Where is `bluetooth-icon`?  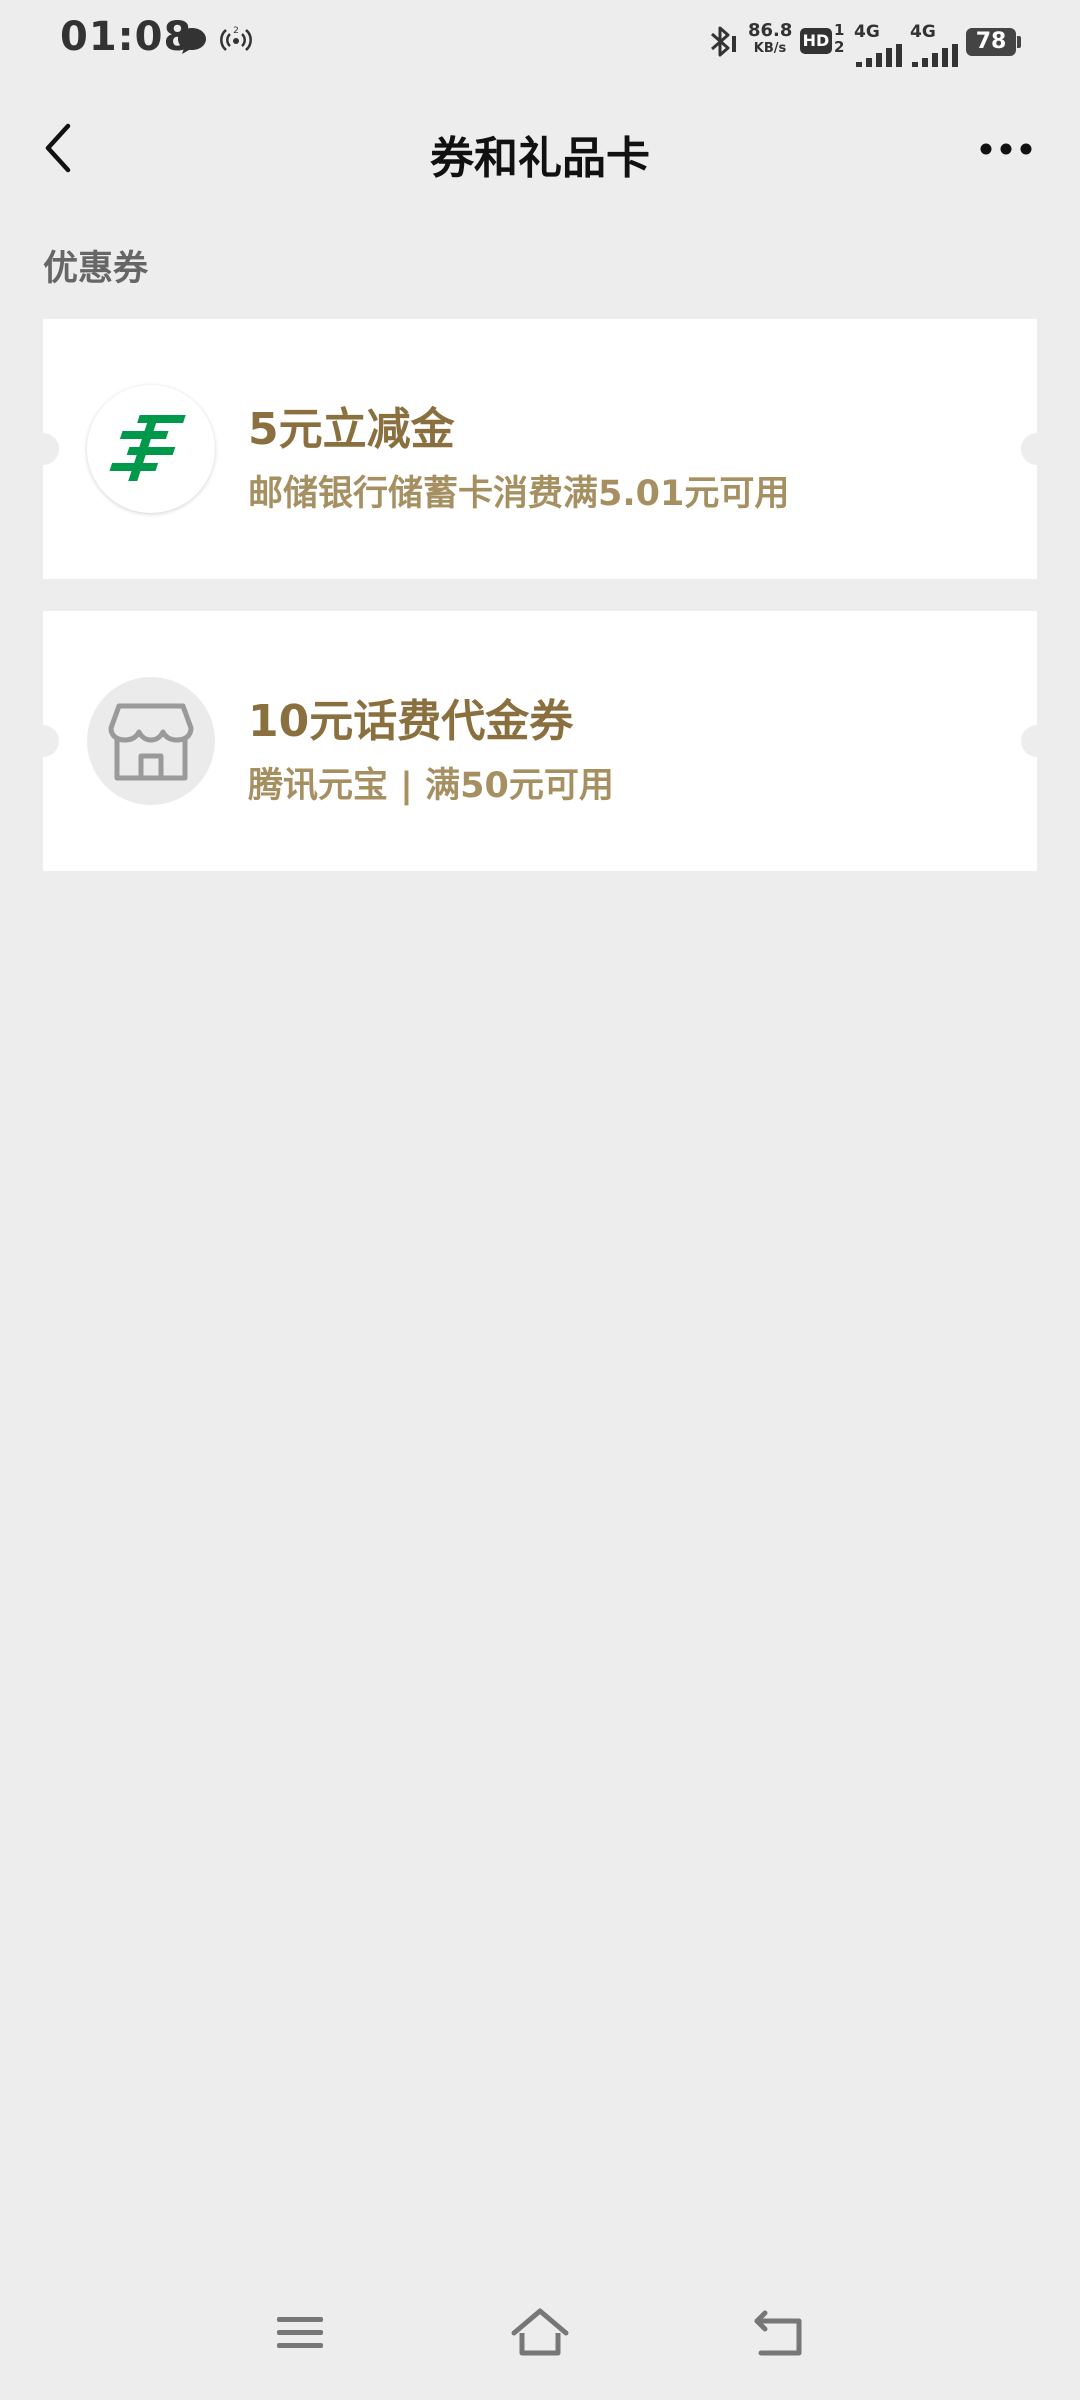
bluetooth-icon is located at coordinates (721, 44).